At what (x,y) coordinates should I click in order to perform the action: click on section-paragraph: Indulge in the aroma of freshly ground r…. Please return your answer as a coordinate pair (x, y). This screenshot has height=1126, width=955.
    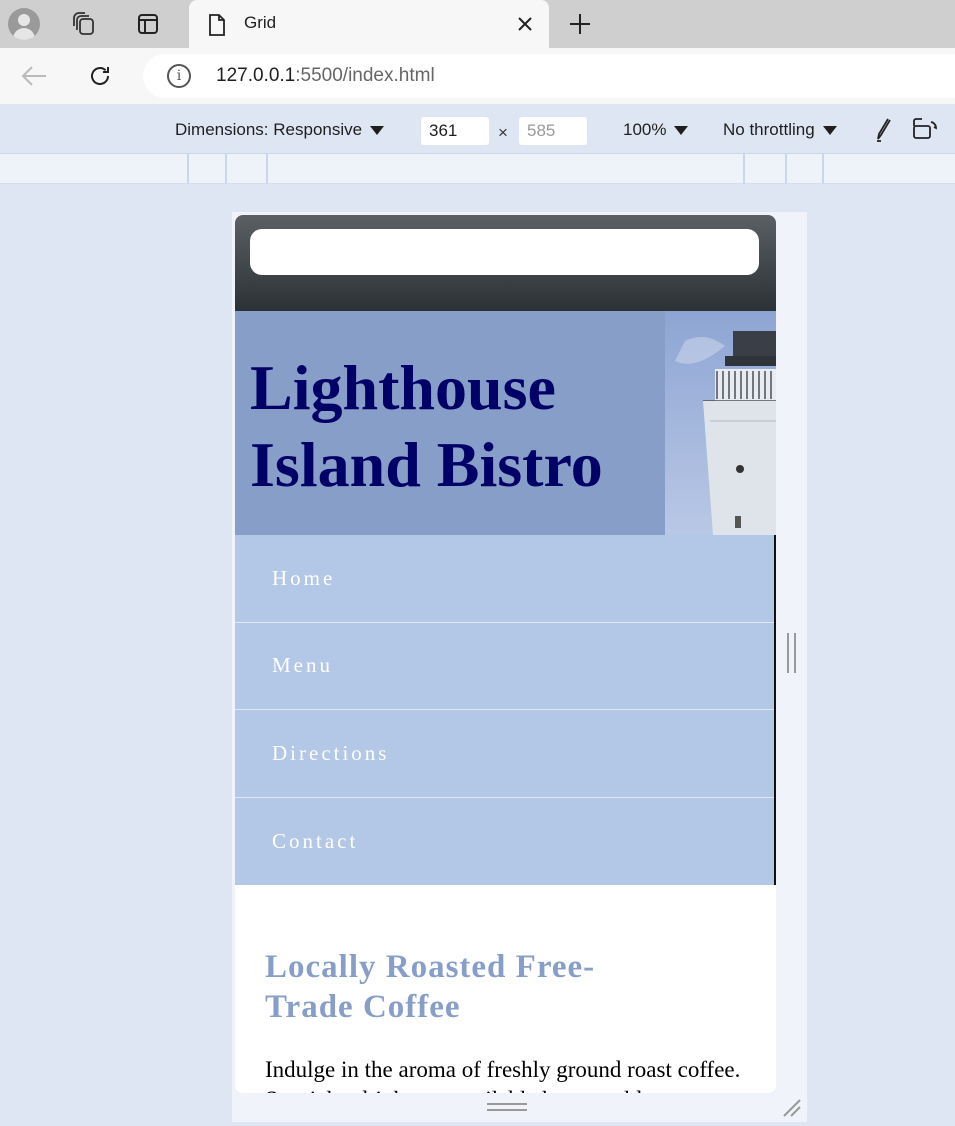
    Looking at the image, I should click on (503, 1075).